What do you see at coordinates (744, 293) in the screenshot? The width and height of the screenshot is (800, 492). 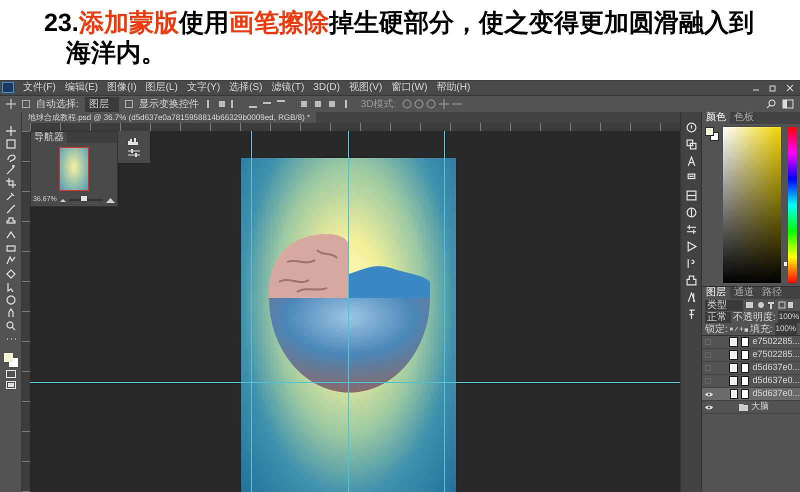 I see `panel-tab: 通道` at bounding box center [744, 293].